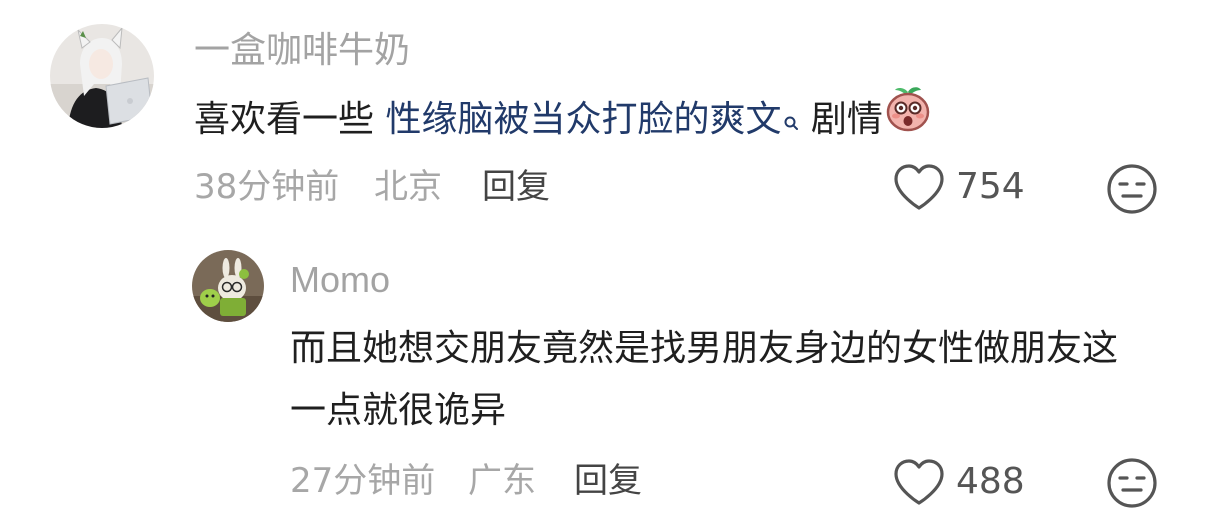 The image size is (1206, 520). What do you see at coordinates (990, 186) in the screenshot?
I see `like-count: 754` at bounding box center [990, 186].